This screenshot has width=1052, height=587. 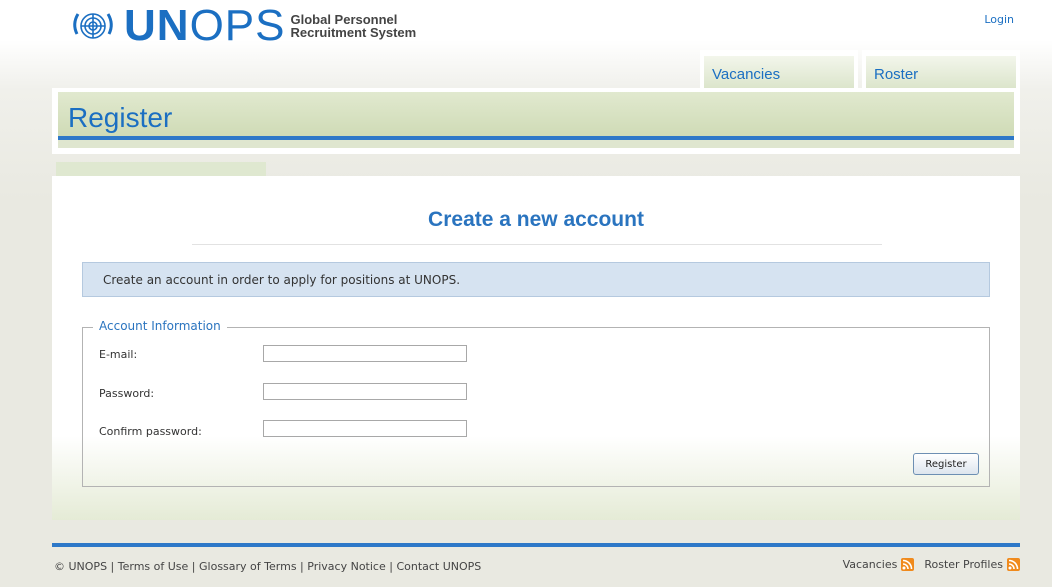 I want to click on feed-roster-label: Roster Profiles, so click(x=963, y=564).